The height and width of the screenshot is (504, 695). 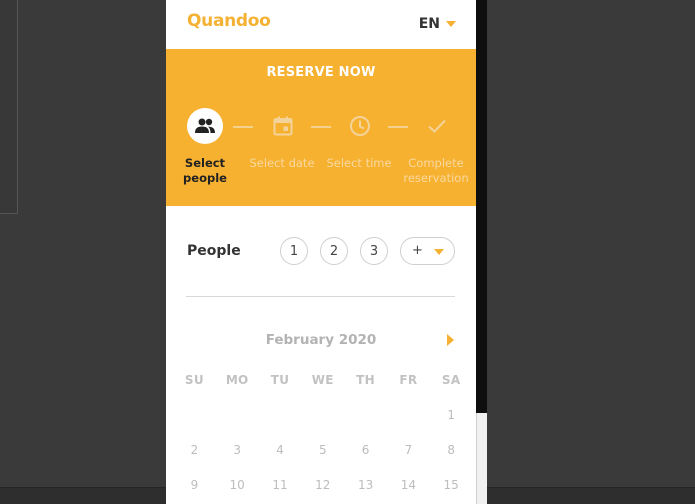 What do you see at coordinates (294, 251) in the screenshot?
I see `people-option-1: 1` at bounding box center [294, 251].